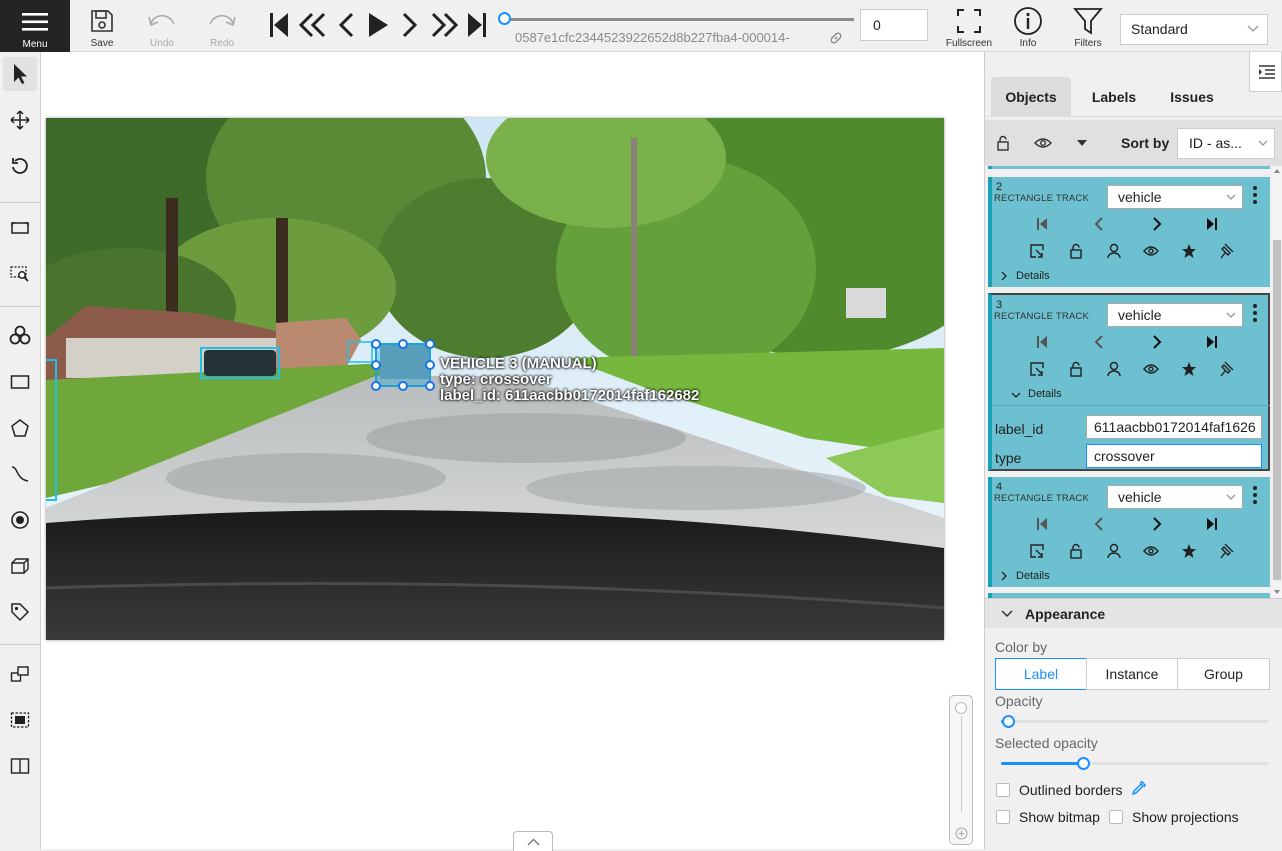  Describe the element at coordinates (1133, 613) in the screenshot. I see `appearance-header: Appearance` at that location.